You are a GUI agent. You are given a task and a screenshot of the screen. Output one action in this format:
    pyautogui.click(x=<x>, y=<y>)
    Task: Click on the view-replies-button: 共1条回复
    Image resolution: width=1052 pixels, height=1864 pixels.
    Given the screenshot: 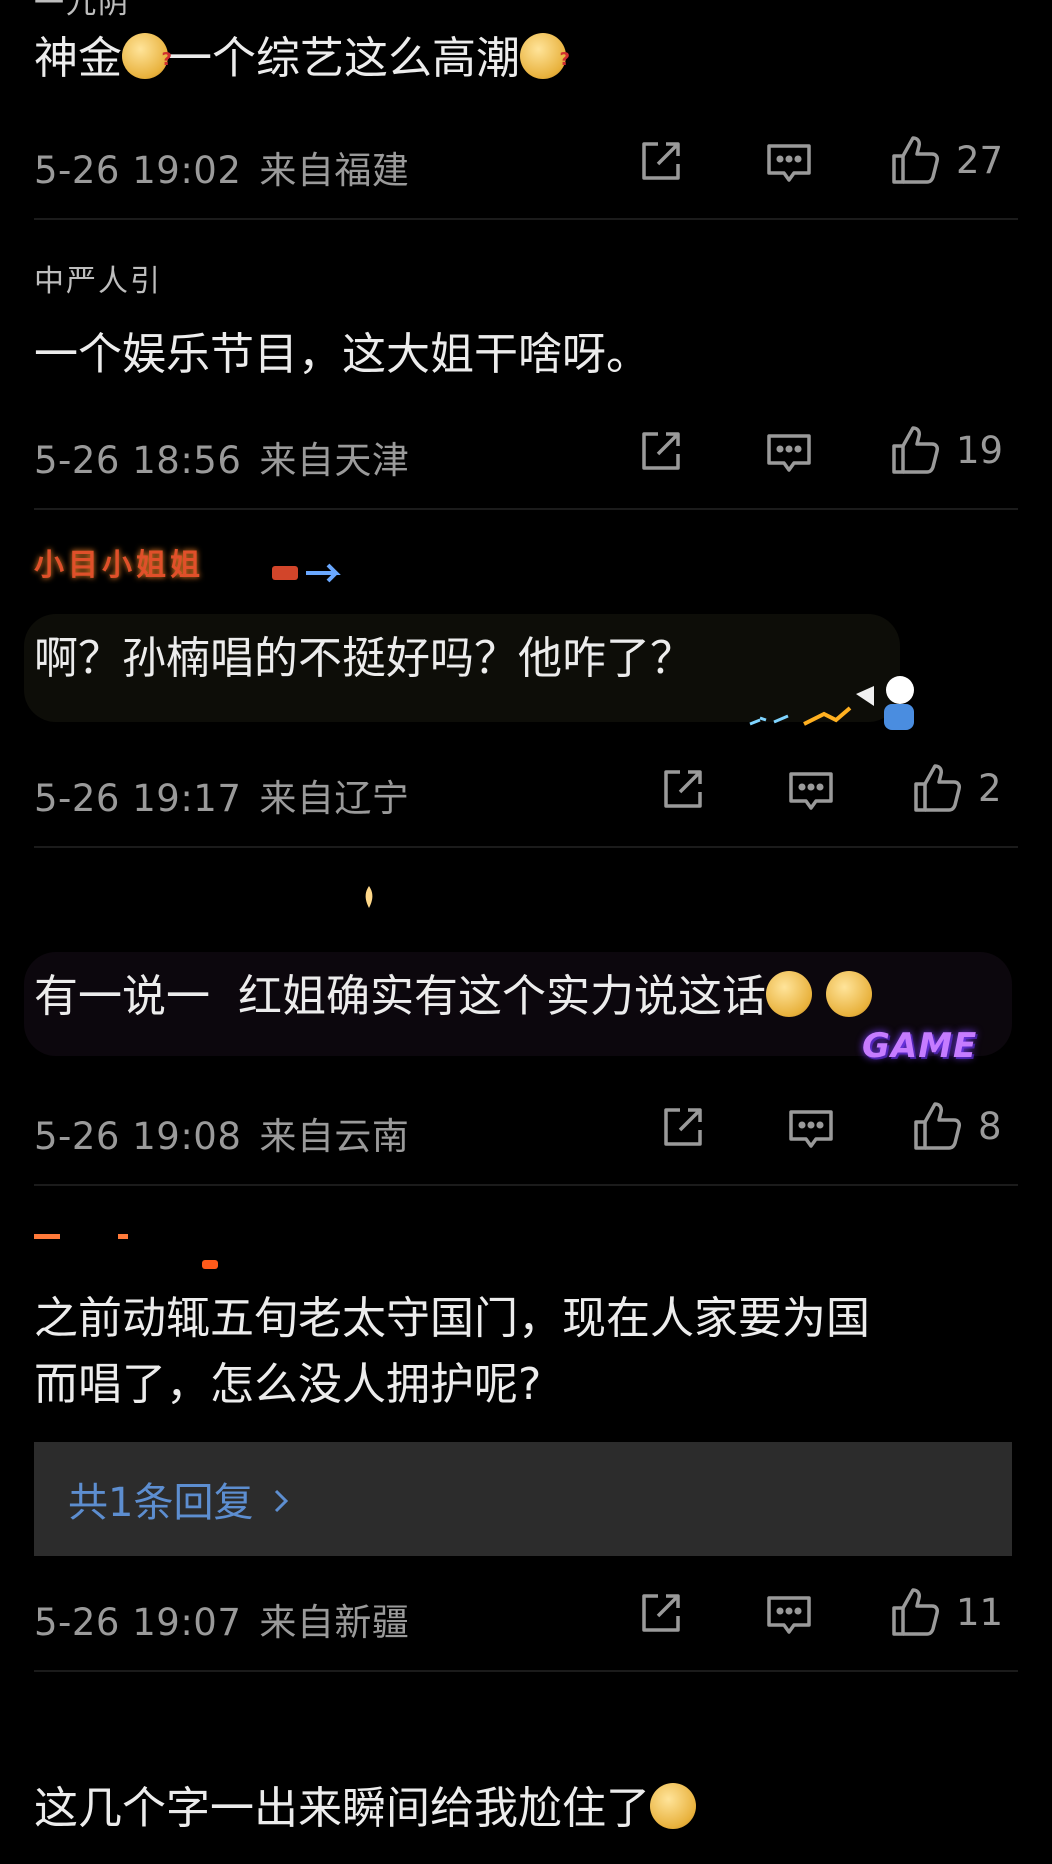 What is the action you would take?
    pyautogui.click(x=523, y=1499)
    